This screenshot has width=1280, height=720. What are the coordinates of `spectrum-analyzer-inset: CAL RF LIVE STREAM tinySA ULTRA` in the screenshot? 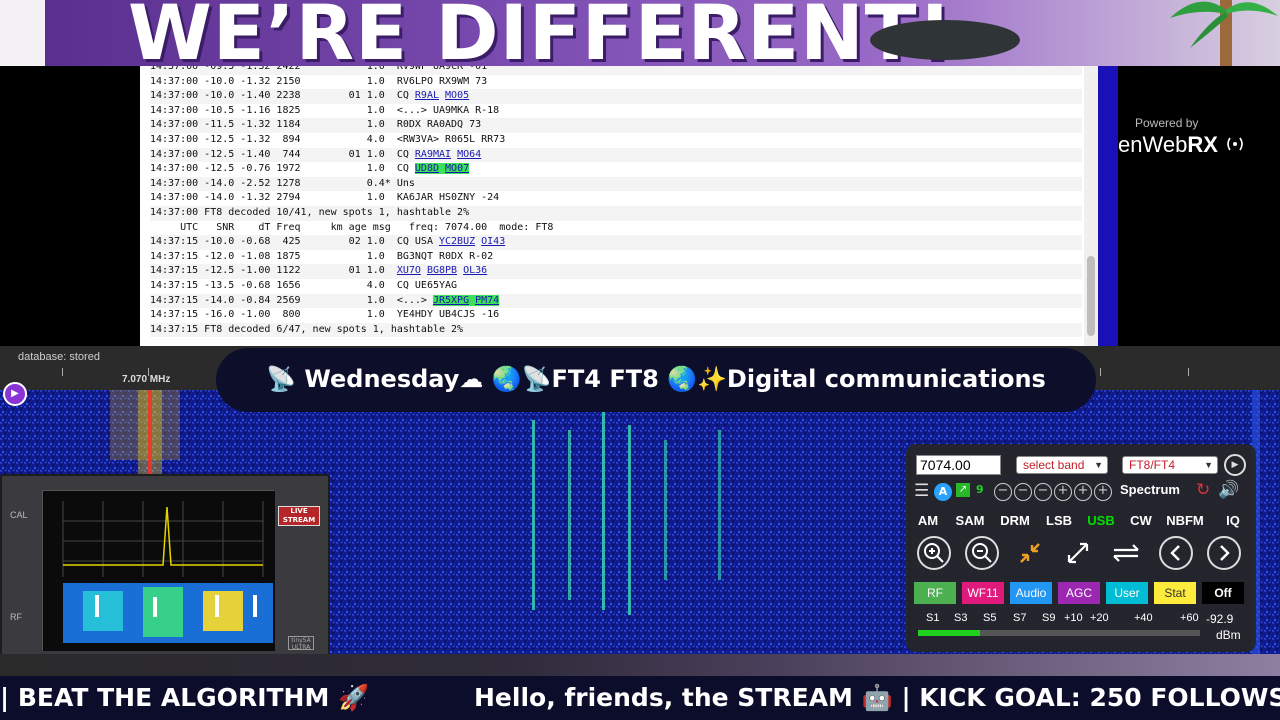 It's located at (165, 567).